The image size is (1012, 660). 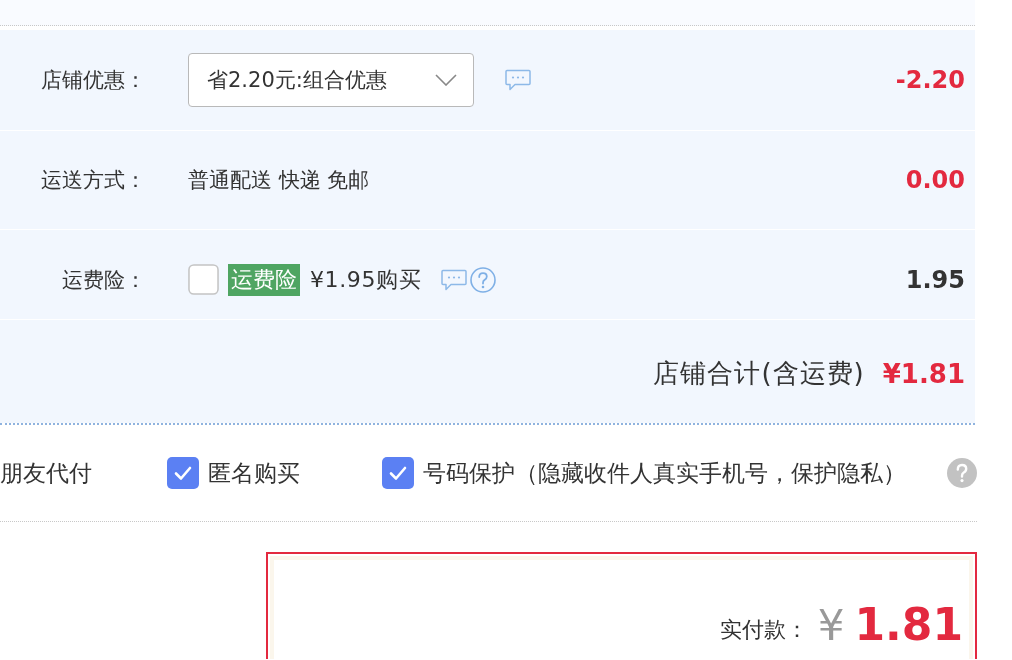 I want to click on payment-amount: 1.81, so click(x=908, y=624).